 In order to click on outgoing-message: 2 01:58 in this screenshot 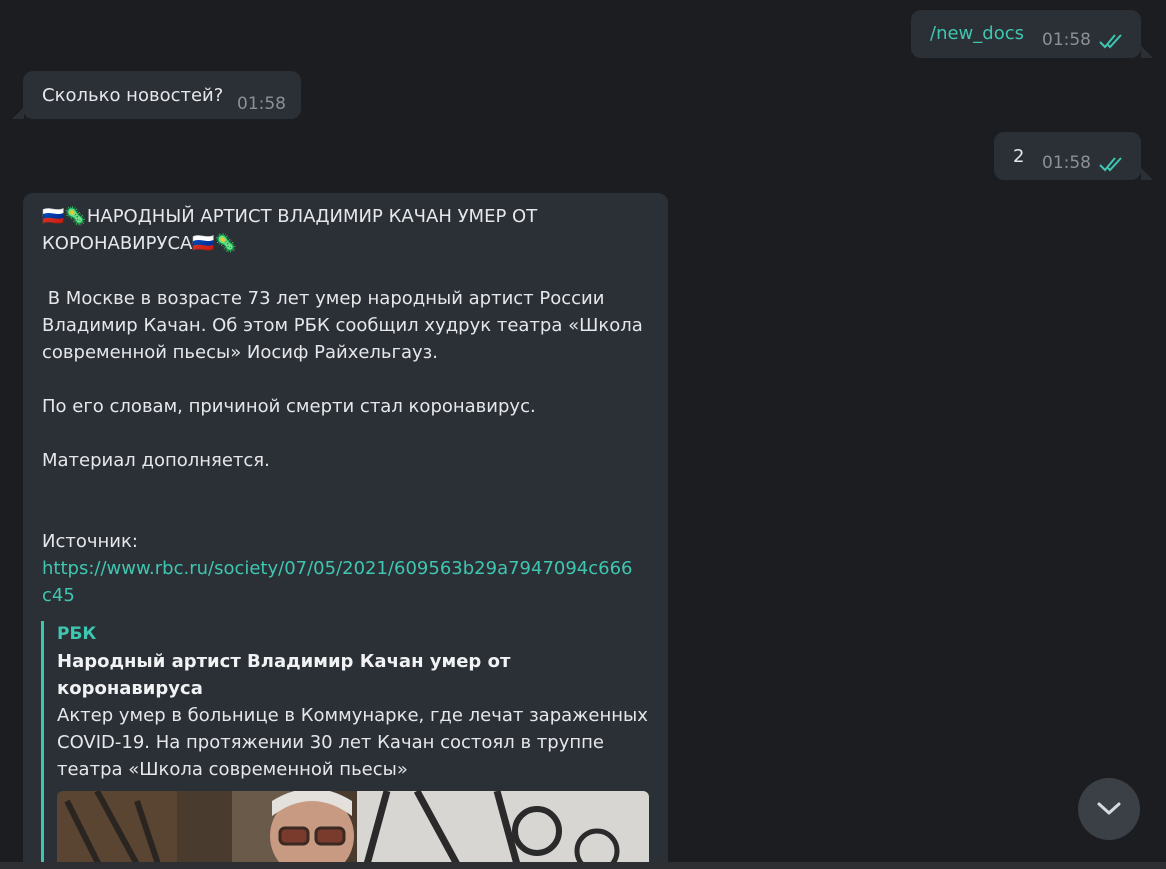, I will do `click(1067, 156)`.